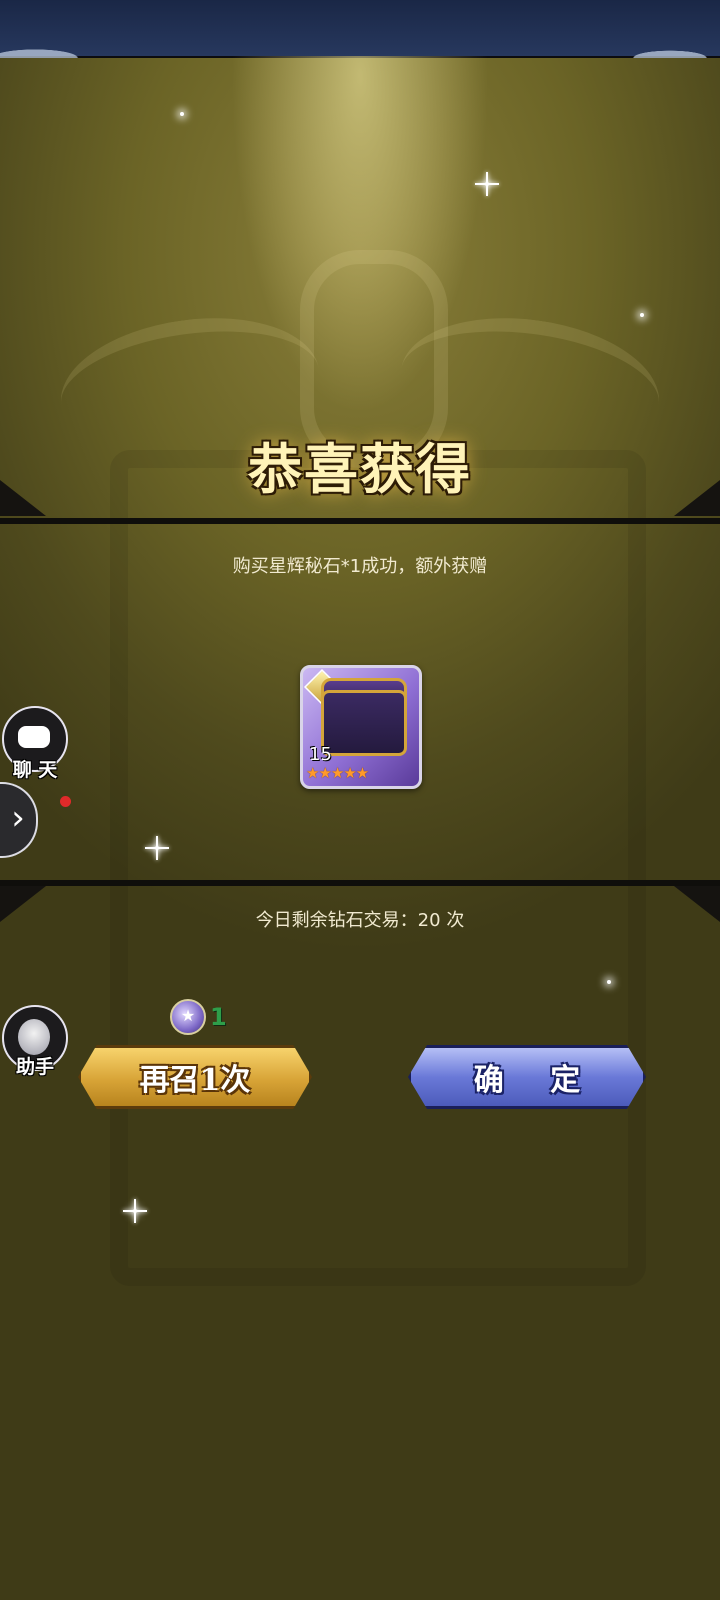 The width and height of the screenshot is (720, 1600). Describe the element at coordinates (360, 920) in the screenshot. I see `trade-remaining: 今日剩余钻石交易：20 次` at that location.